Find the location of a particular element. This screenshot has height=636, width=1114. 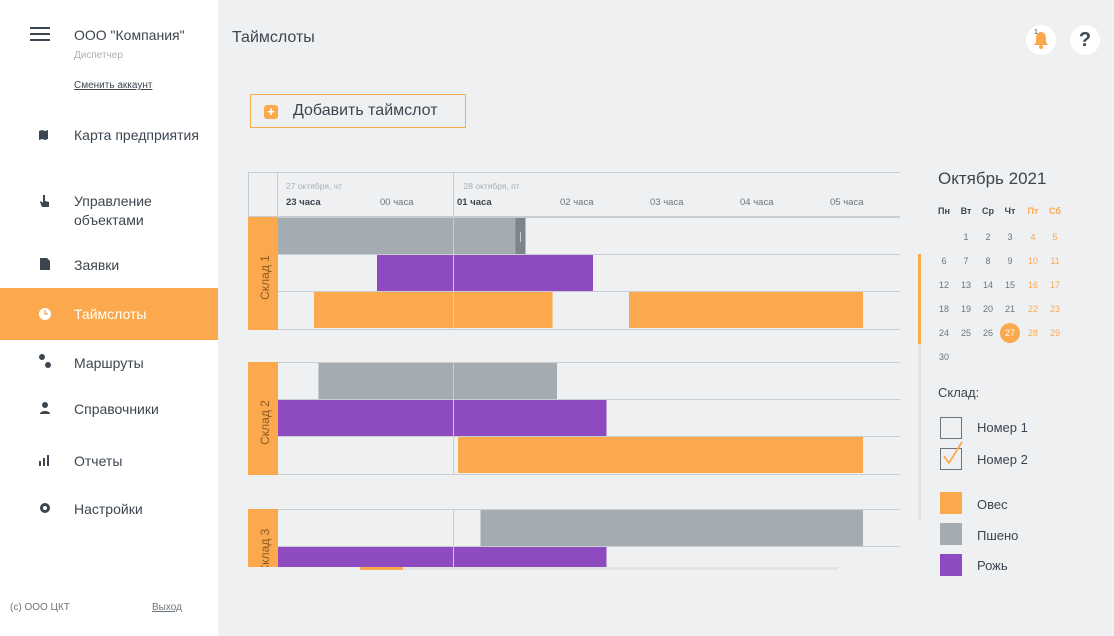

clock-icon is located at coordinates (45, 314).